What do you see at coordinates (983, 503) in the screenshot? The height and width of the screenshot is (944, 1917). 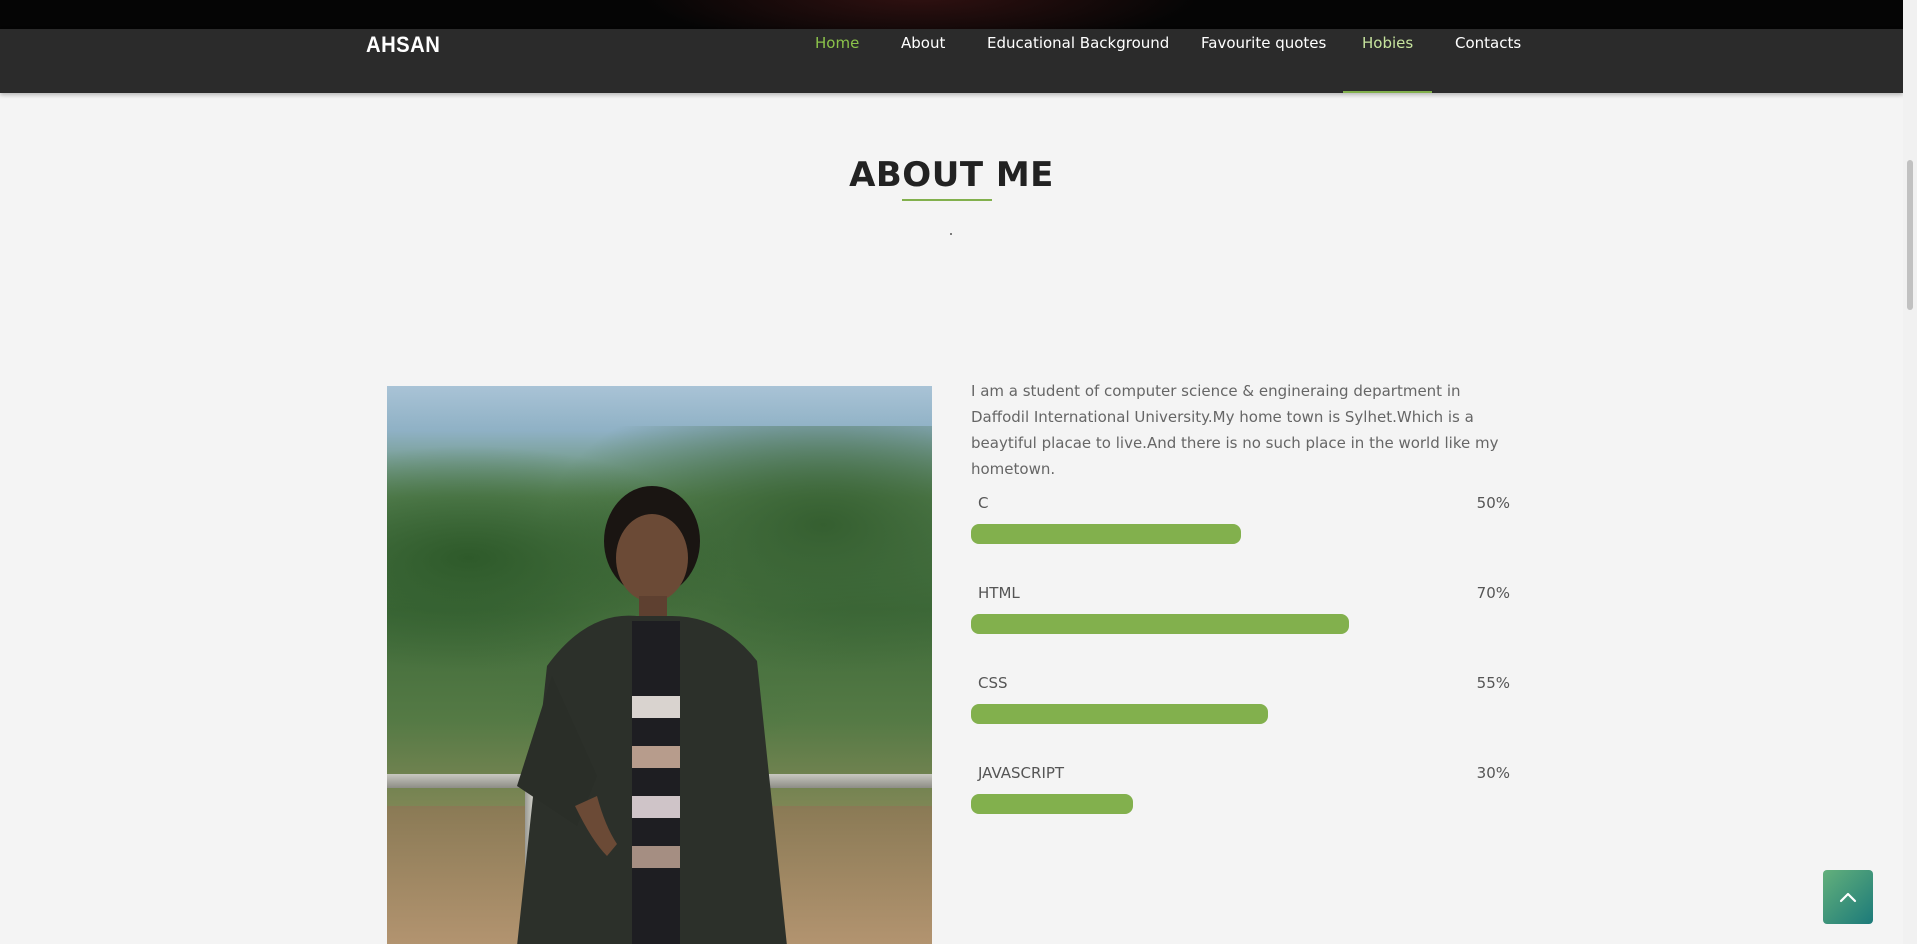 I see `skill-name: C` at bounding box center [983, 503].